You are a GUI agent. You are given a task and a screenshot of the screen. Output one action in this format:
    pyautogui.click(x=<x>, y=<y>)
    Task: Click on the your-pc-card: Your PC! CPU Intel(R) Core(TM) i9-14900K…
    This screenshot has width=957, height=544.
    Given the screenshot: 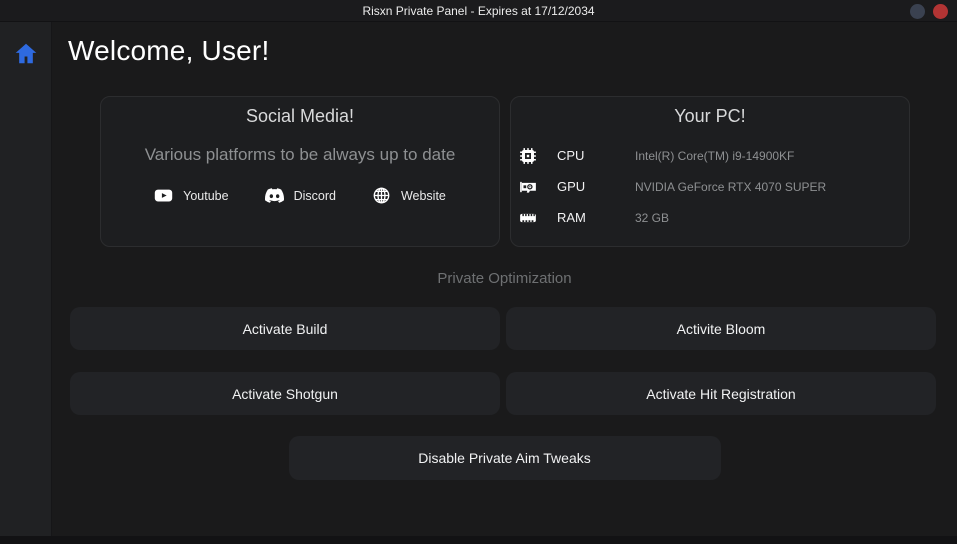 What is the action you would take?
    pyautogui.click(x=710, y=171)
    